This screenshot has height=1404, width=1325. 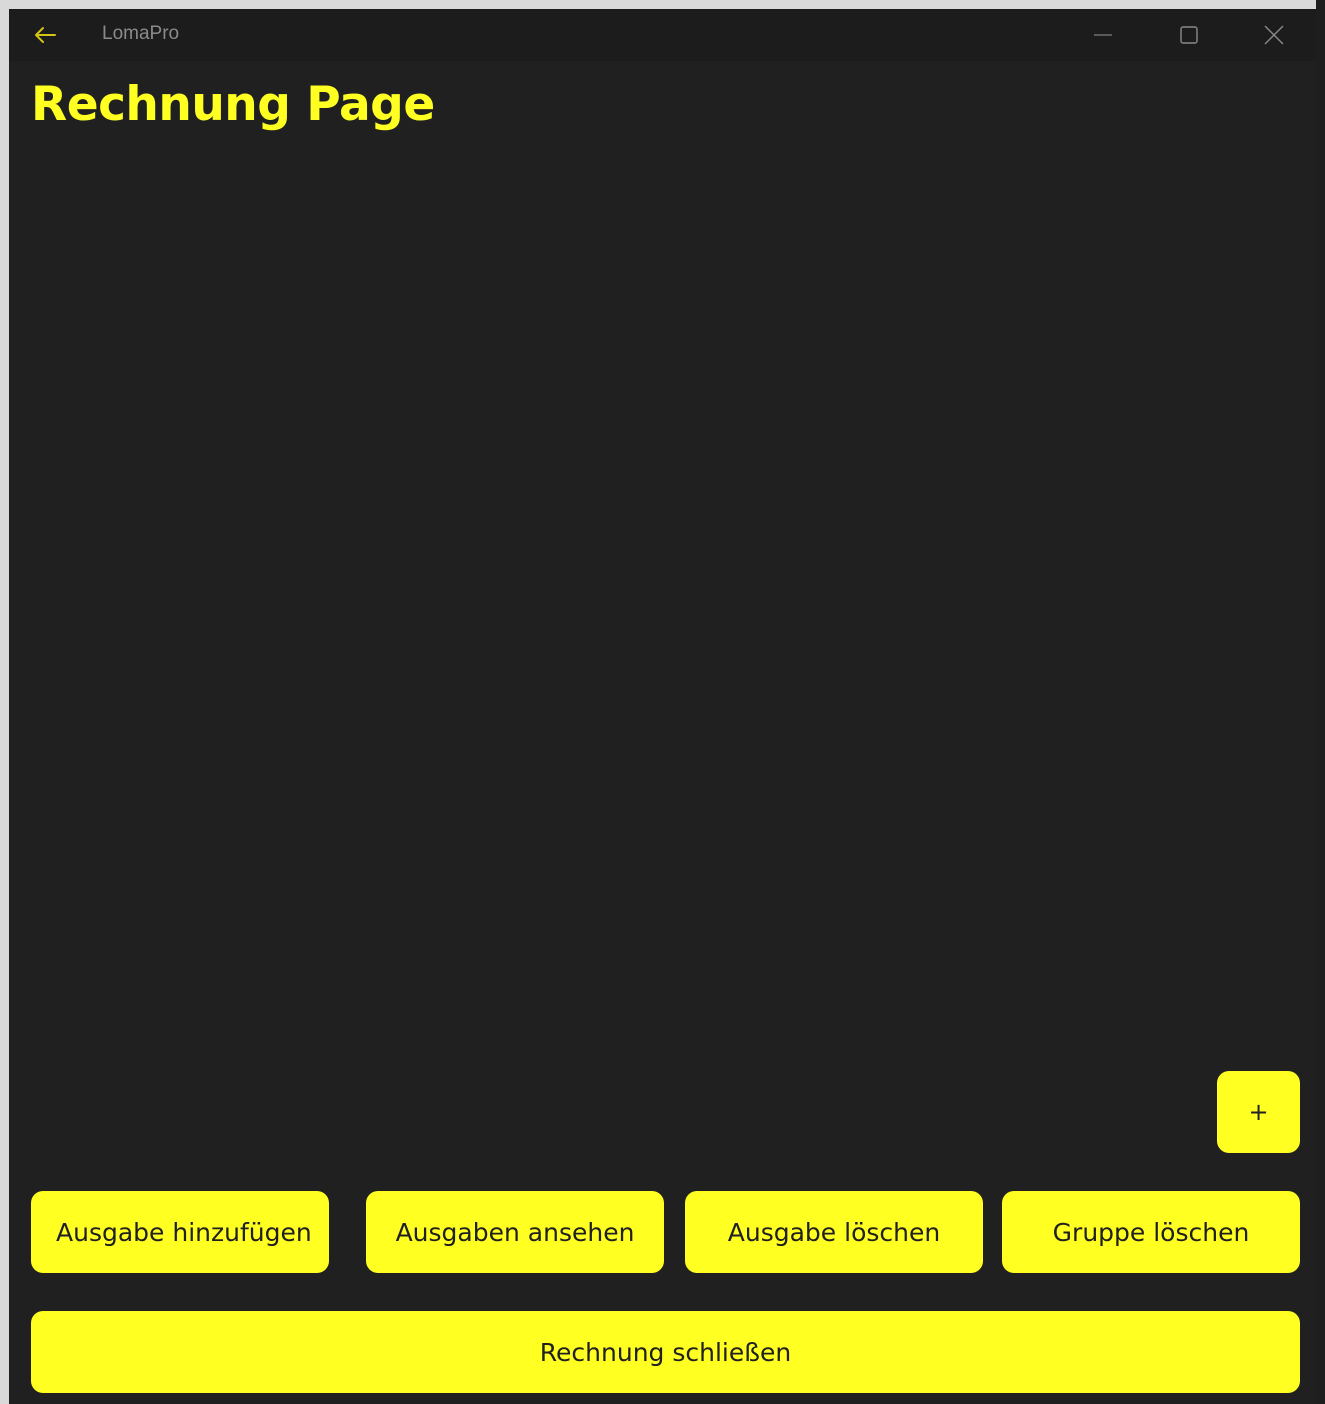 I want to click on delete-group-button: Gruppe löschen, so click(x=1151, y=1232).